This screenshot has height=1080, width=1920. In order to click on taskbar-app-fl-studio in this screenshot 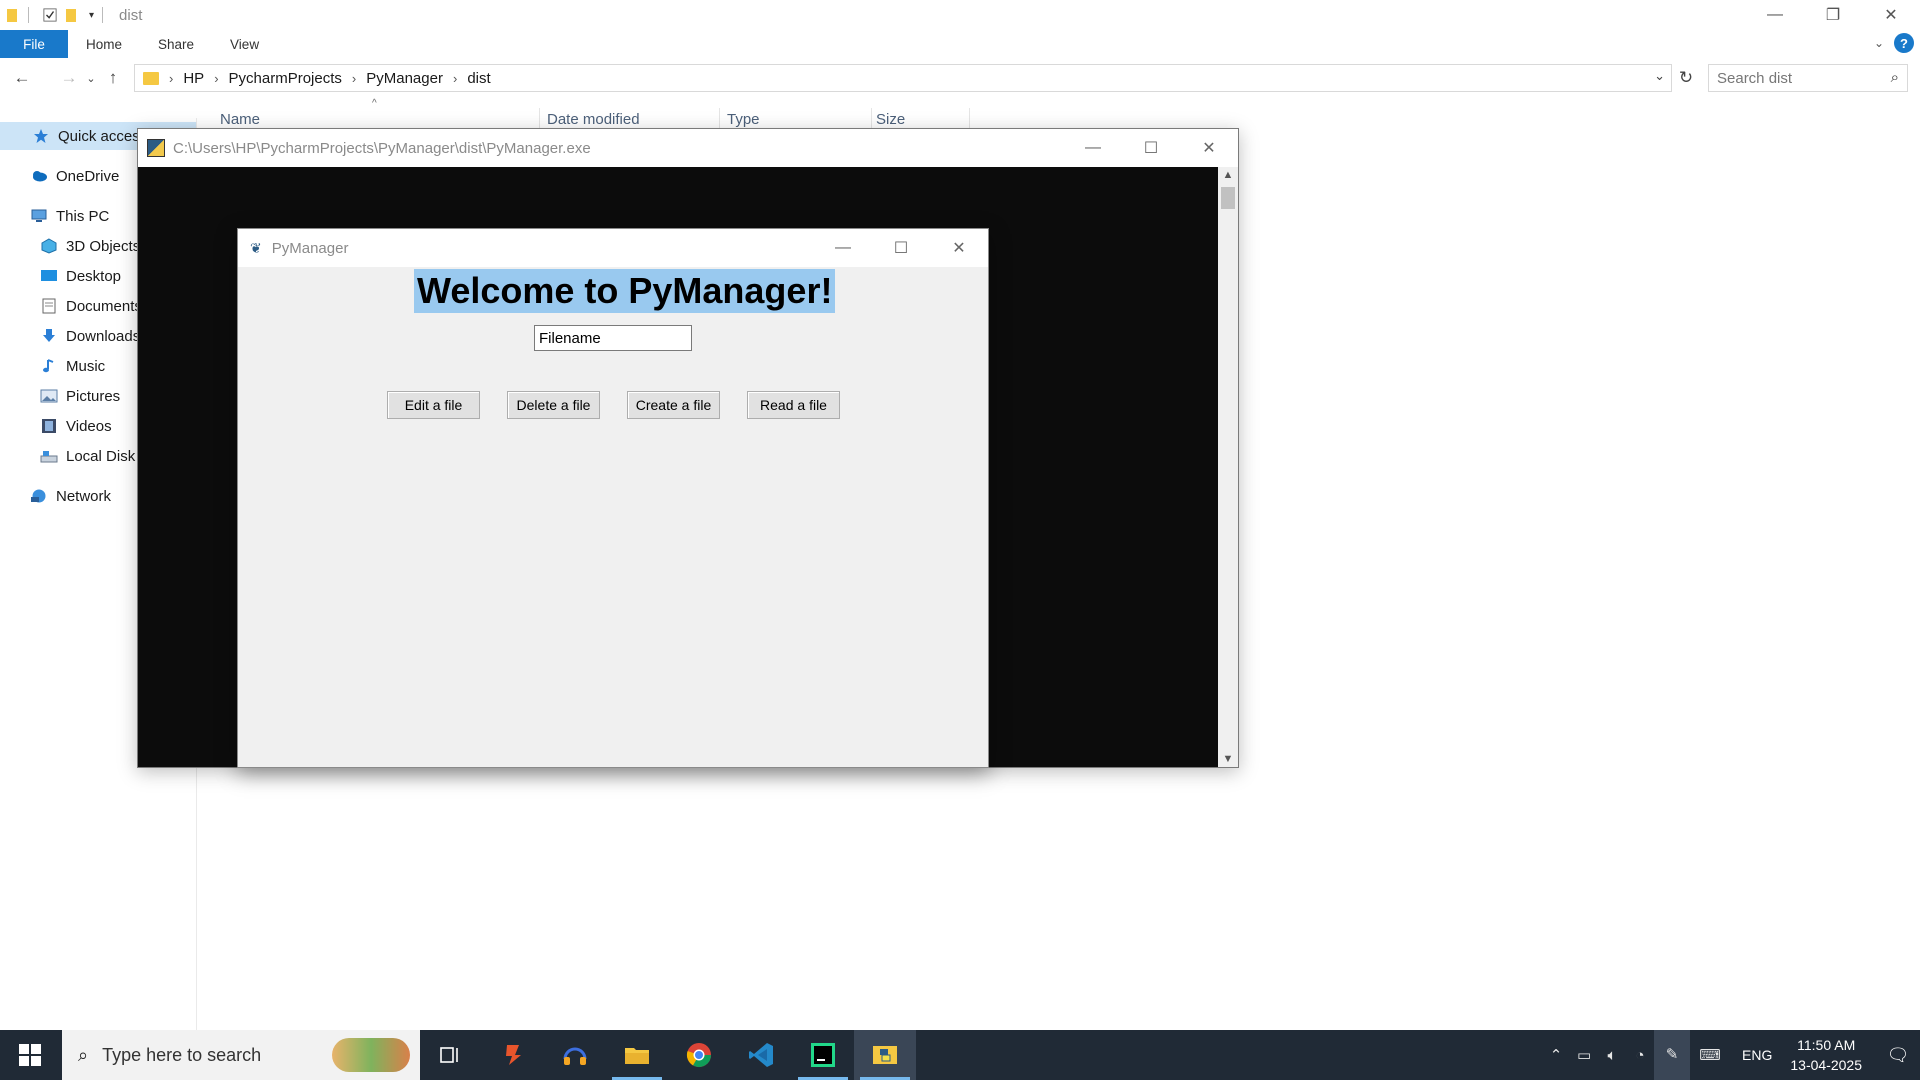, I will do `click(513, 1055)`.